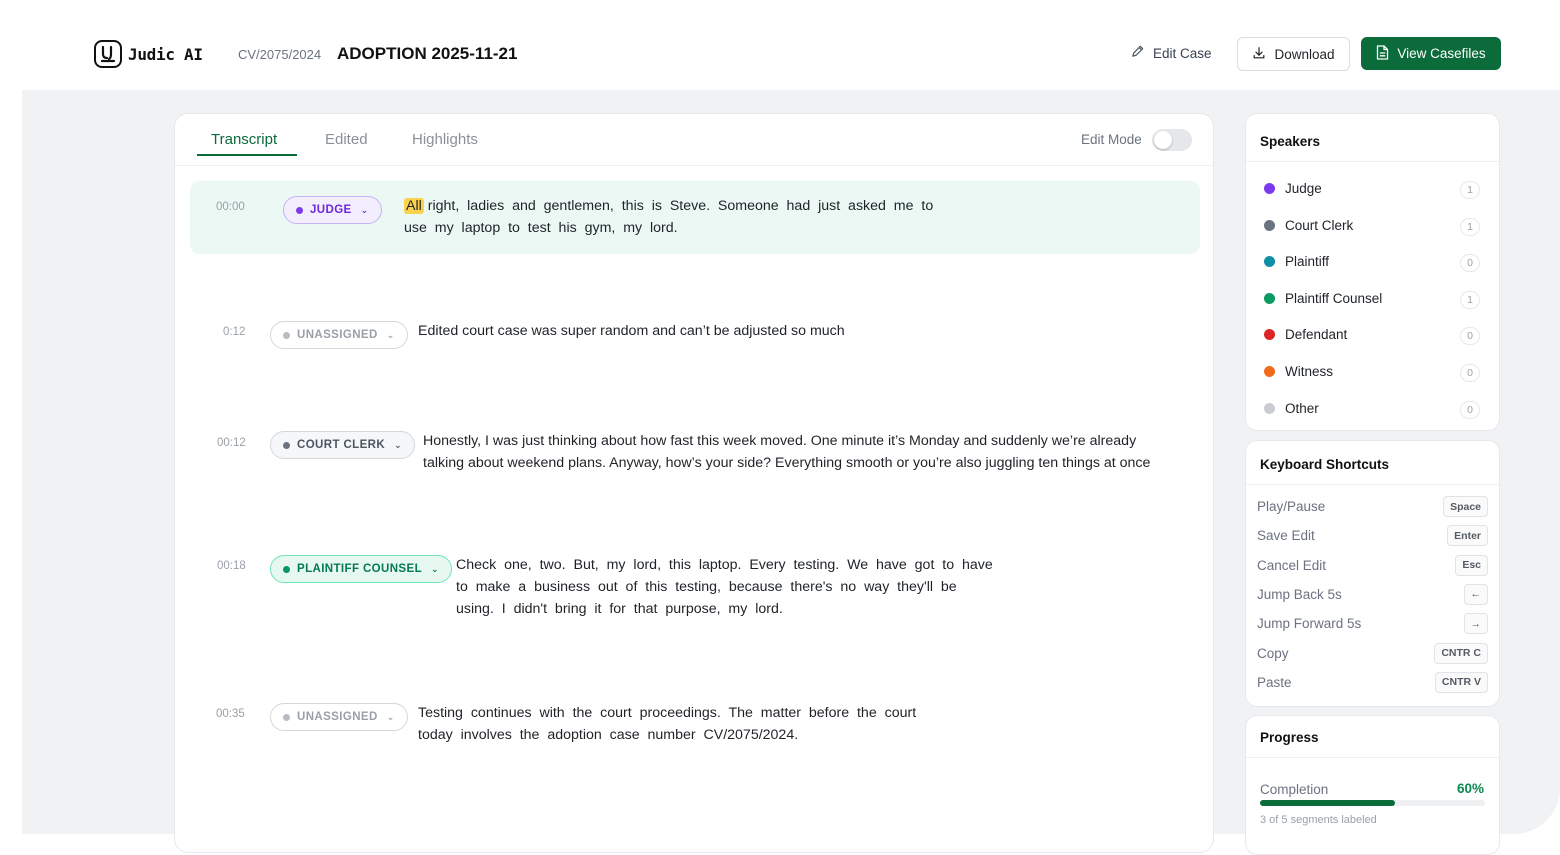  What do you see at coordinates (1274, 682) in the screenshot?
I see `shortcut-label: Paste` at bounding box center [1274, 682].